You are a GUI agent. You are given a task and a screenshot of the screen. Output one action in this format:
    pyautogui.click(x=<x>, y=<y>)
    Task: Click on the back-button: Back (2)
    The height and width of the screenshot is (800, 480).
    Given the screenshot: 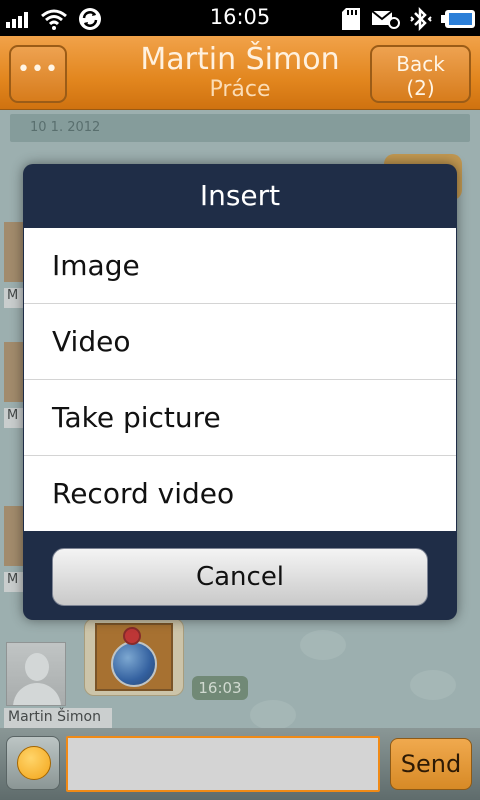 What is the action you would take?
    pyautogui.click(x=420, y=74)
    